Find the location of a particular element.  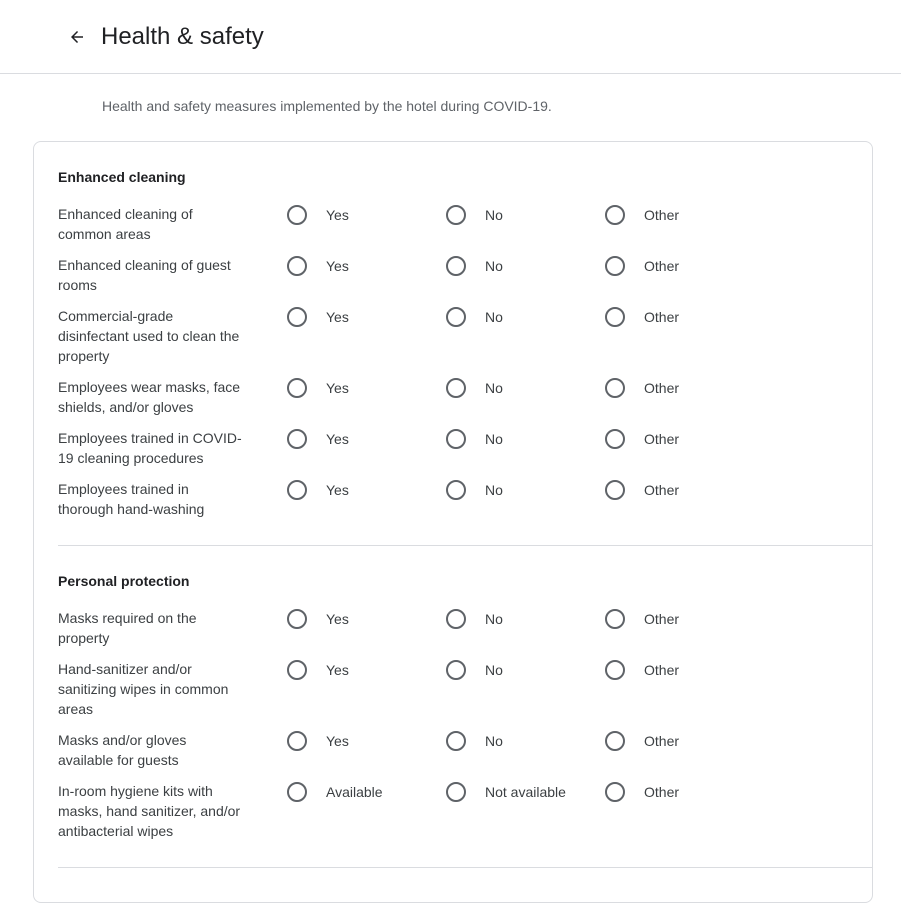

measure-label-line: areas is located at coordinates (76, 709).